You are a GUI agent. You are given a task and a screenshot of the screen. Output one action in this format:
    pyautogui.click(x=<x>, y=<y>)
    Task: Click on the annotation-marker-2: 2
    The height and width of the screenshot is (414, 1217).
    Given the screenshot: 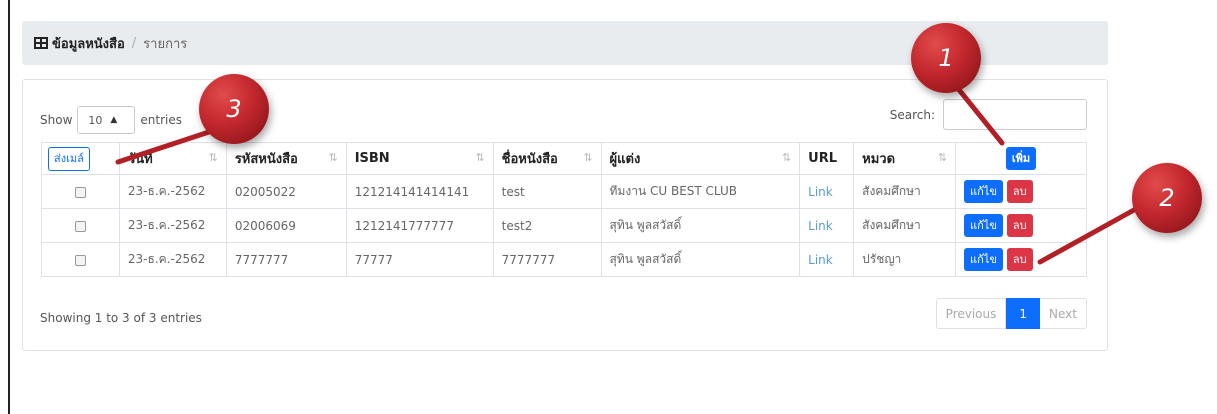 What is the action you would take?
    pyautogui.click(x=1167, y=198)
    